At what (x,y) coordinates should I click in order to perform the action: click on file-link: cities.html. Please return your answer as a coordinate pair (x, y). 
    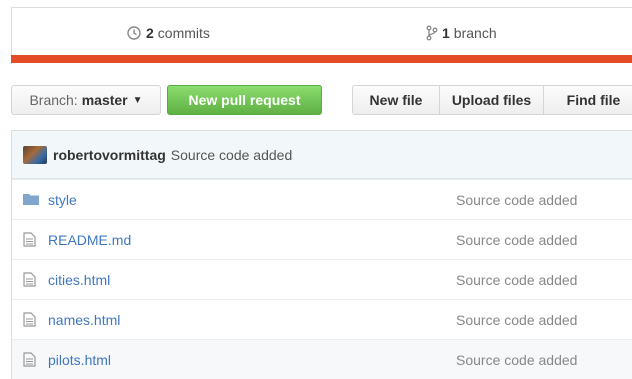
    Looking at the image, I should click on (79, 280).